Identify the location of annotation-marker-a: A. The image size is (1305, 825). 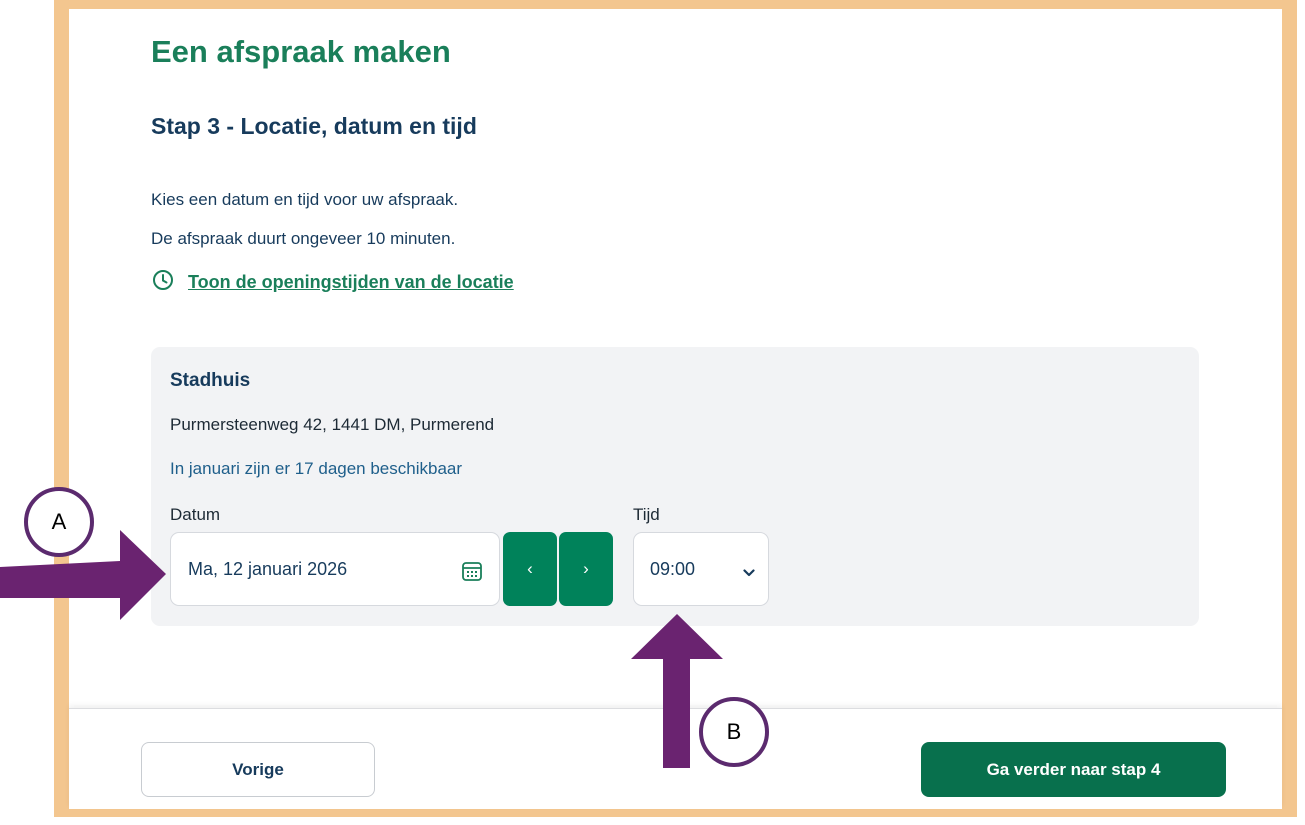
(59, 522).